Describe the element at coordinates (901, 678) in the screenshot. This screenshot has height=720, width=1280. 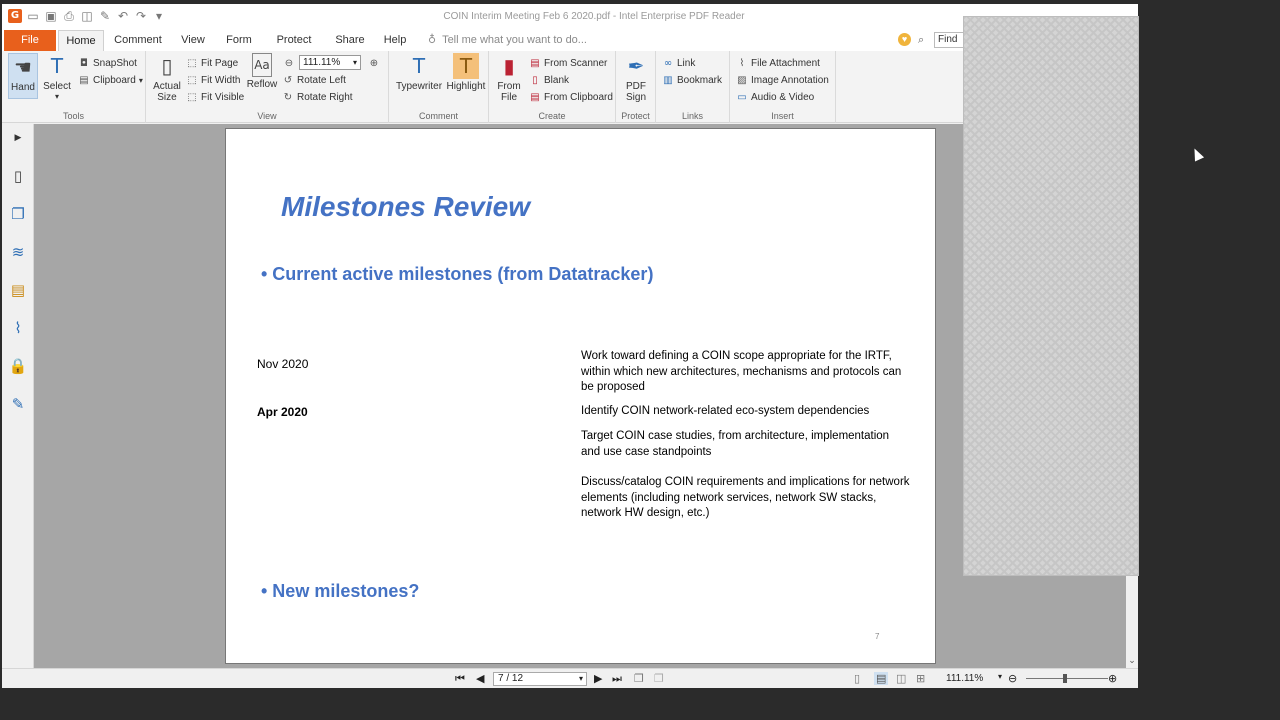
I see `facing-view-icon: ◫` at that location.